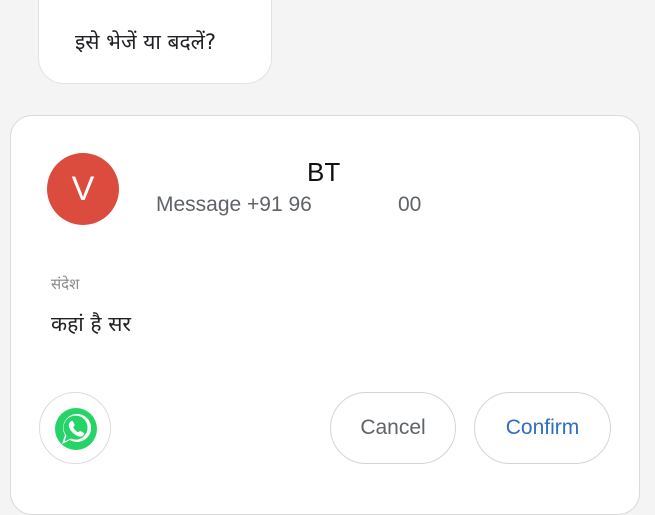  I want to click on confirm-button: Confirm, so click(542, 428).